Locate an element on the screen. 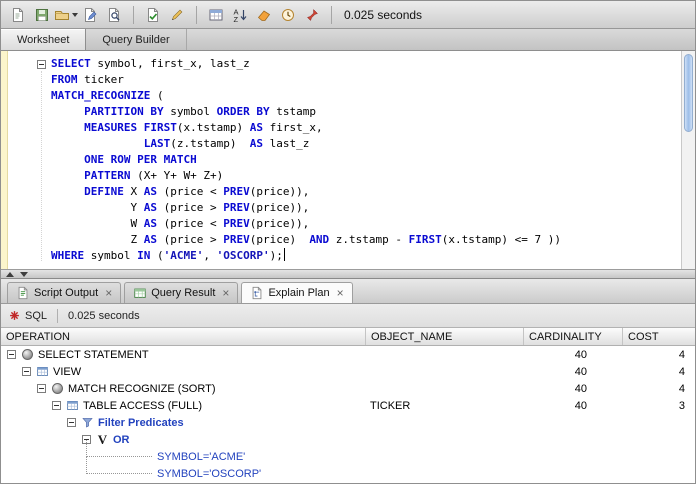 The image size is (696, 484). commit-button is located at coordinates (153, 15).